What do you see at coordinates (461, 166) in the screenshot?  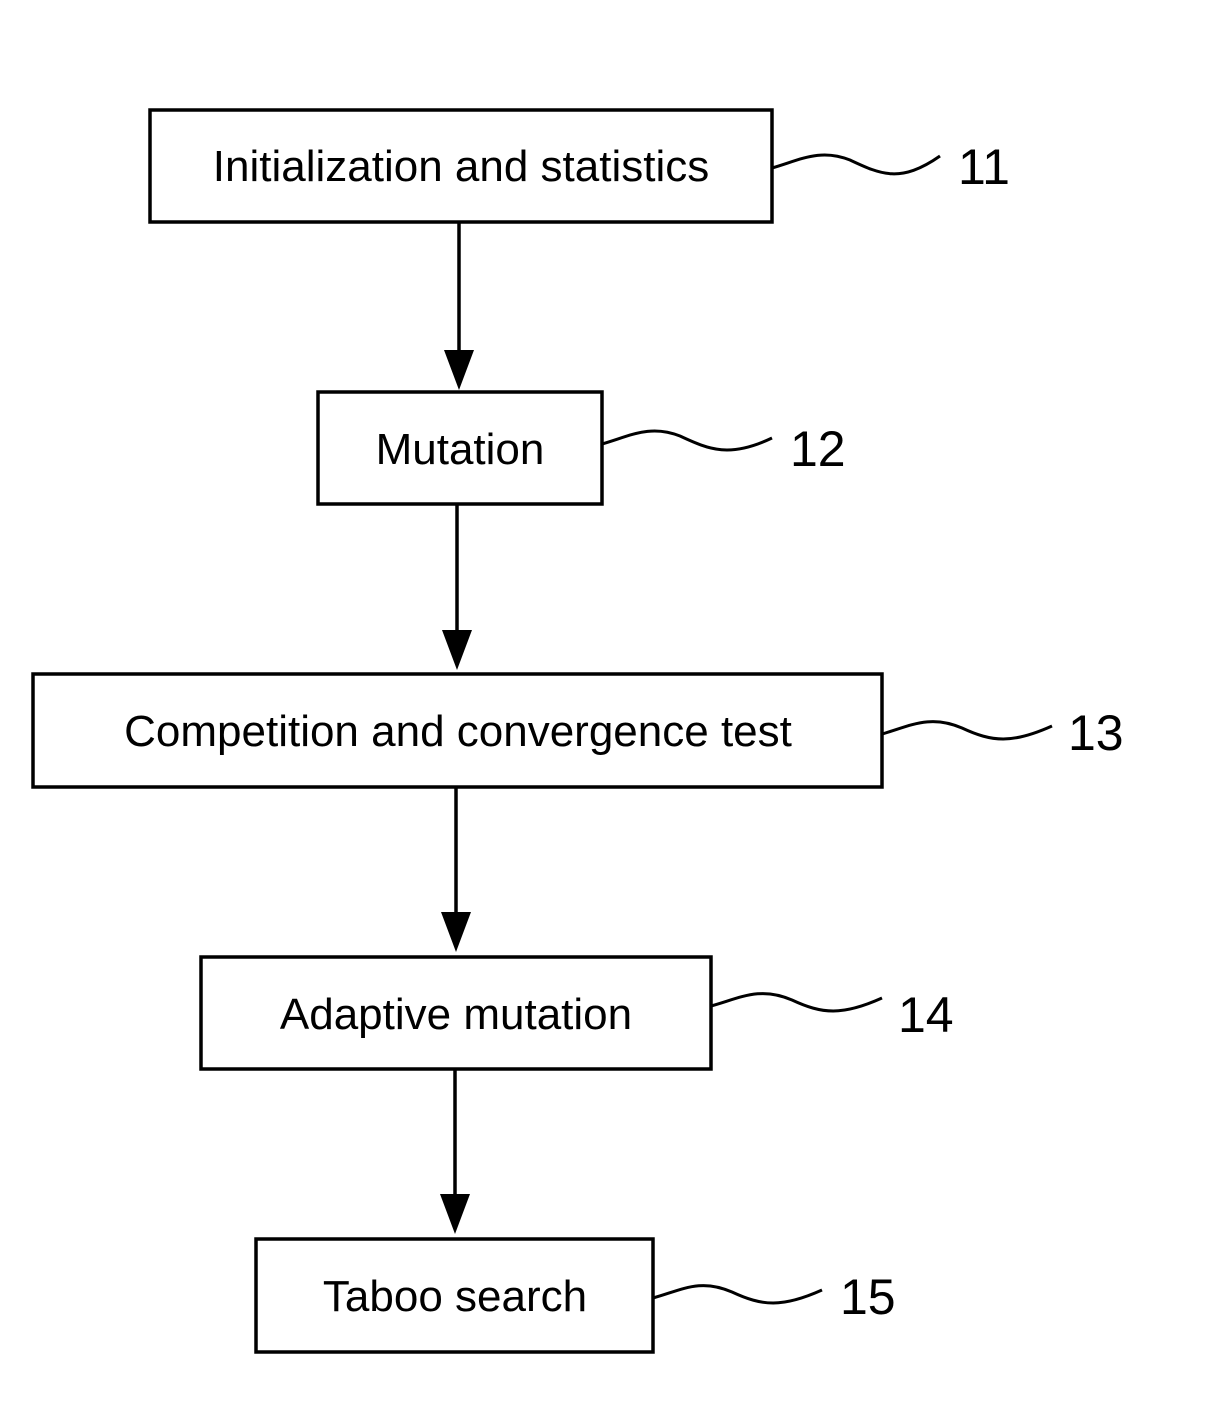 I see `step-label: Initialization and statistics` at bounding box center [461, 166].